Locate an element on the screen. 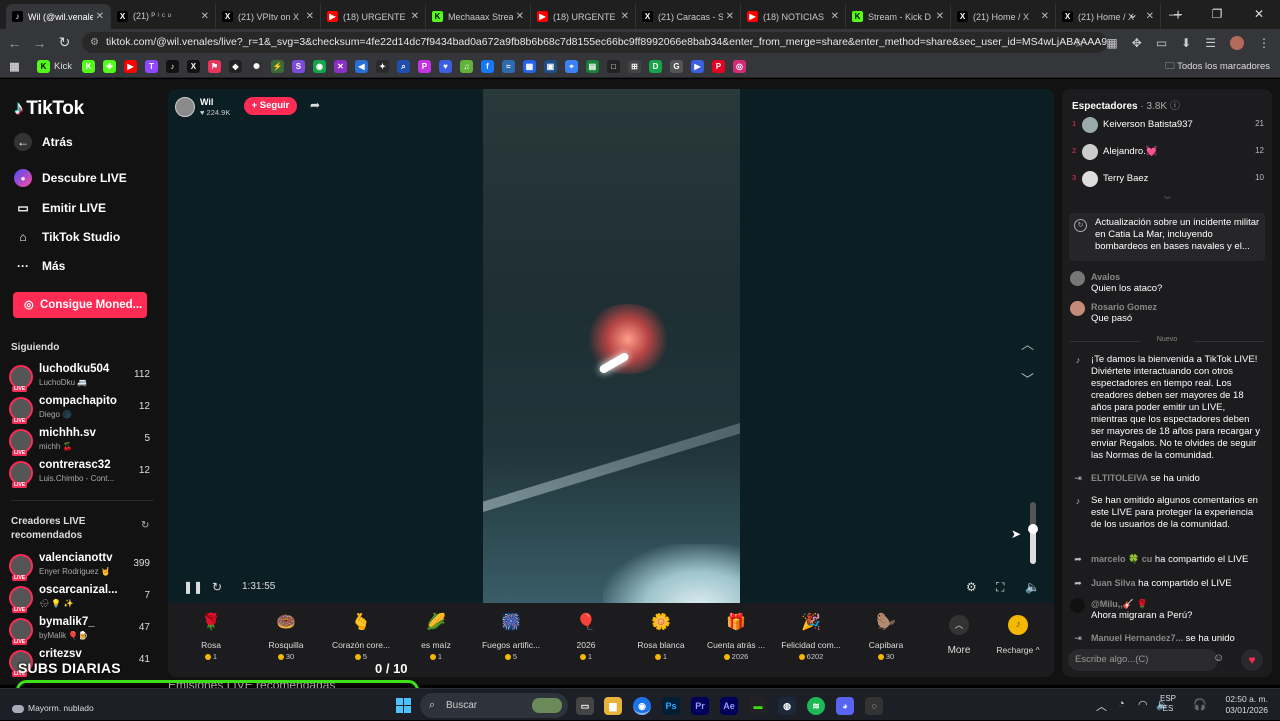  youtube-bookmark-icon: ▶ is located at coordinates (130, 66).